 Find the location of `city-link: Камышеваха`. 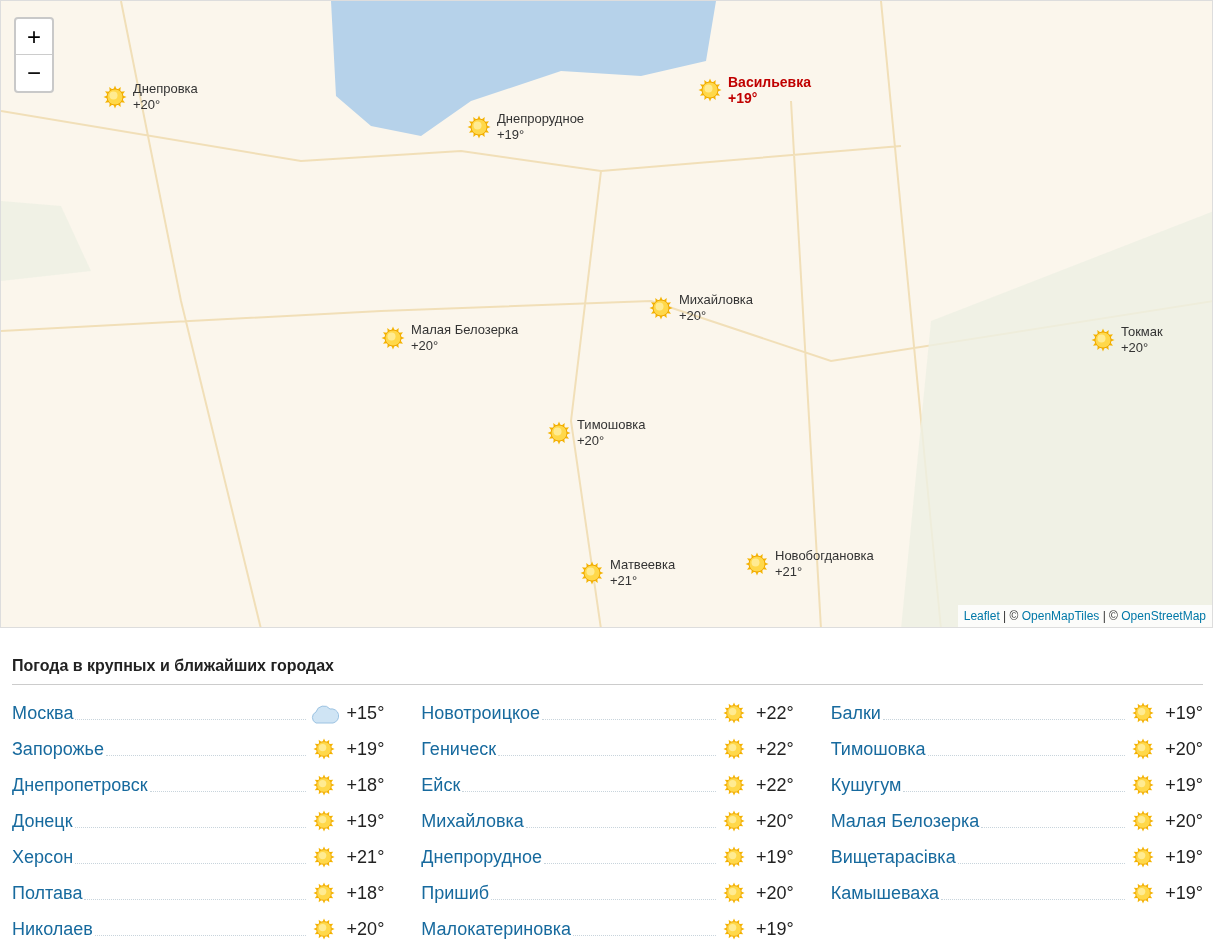

city-link: Камышеваха is located at coordinates (885, 893).